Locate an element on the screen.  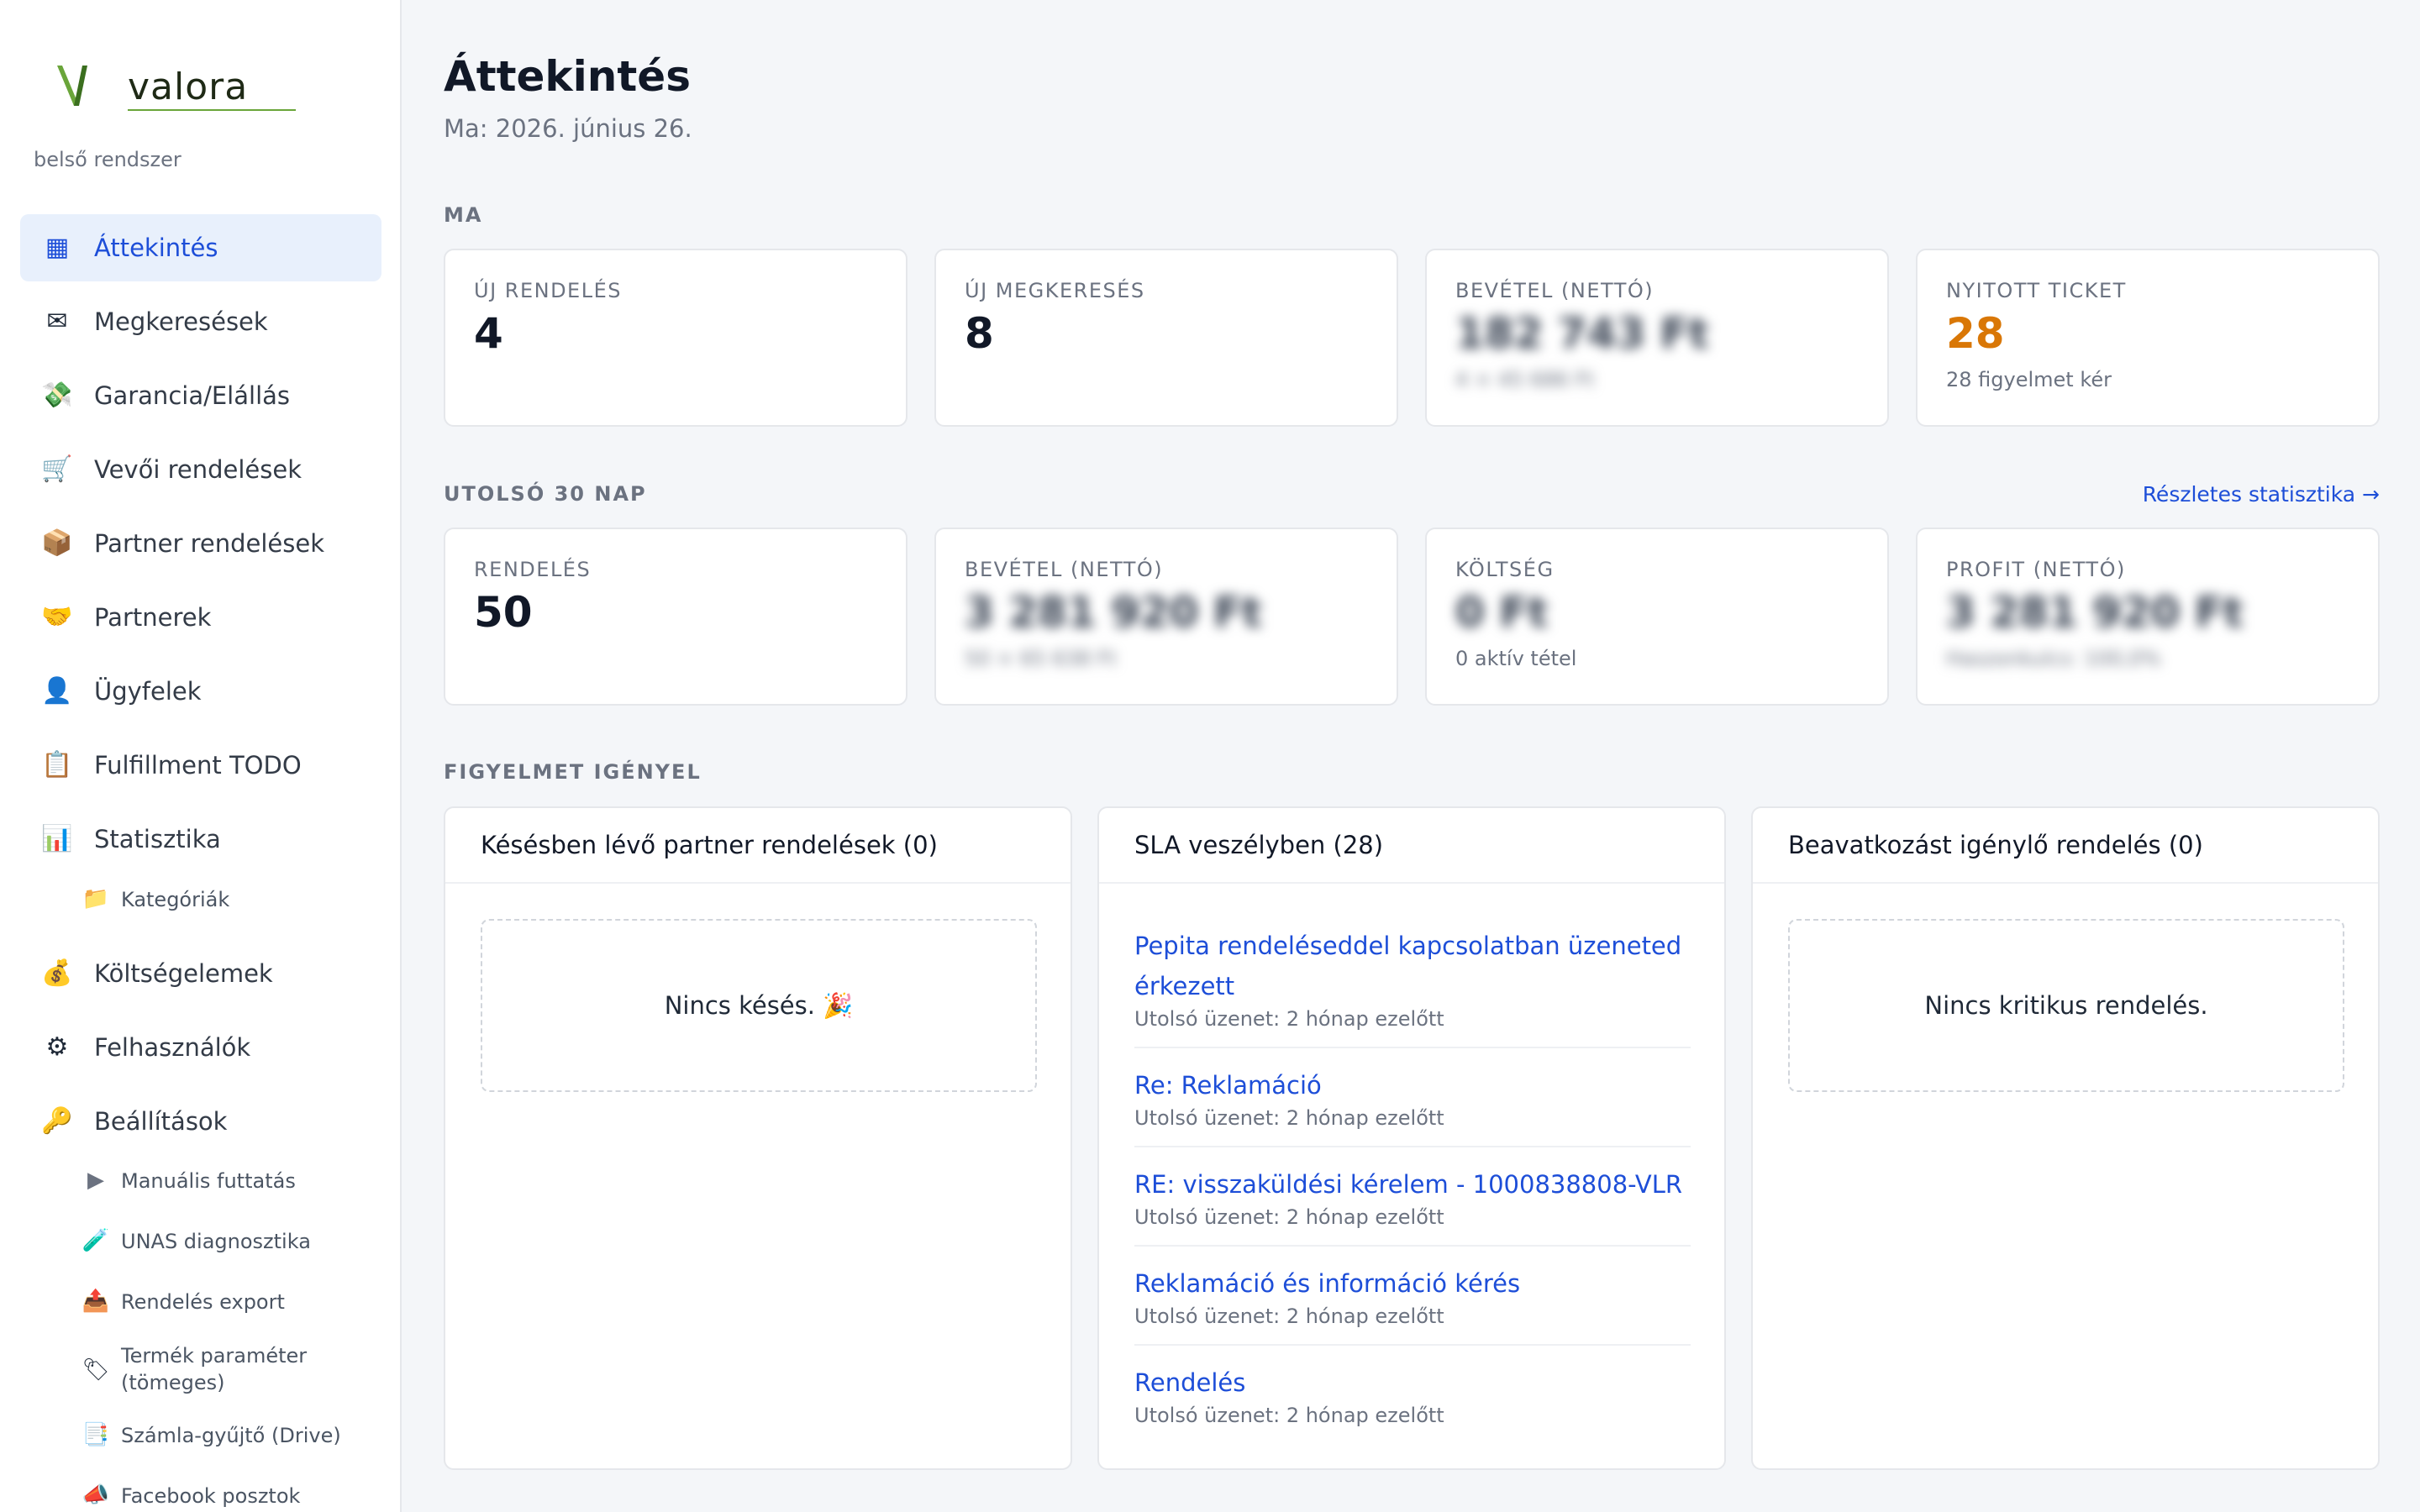
valora-logo-mark is located at coordinates (72, 86).